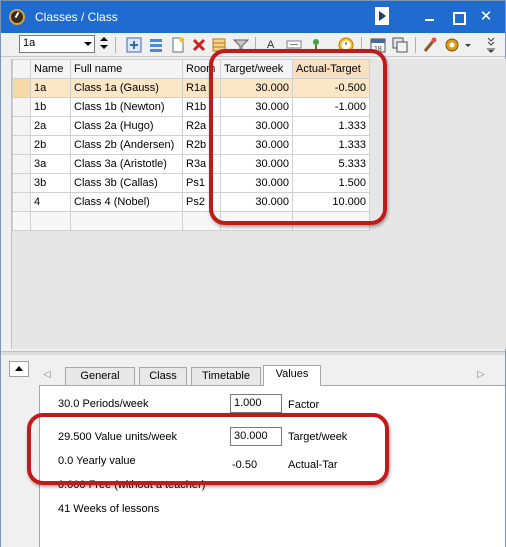 This screenshot has height=547, width=506. I want to click on list-view-icon, so click(156, 45).